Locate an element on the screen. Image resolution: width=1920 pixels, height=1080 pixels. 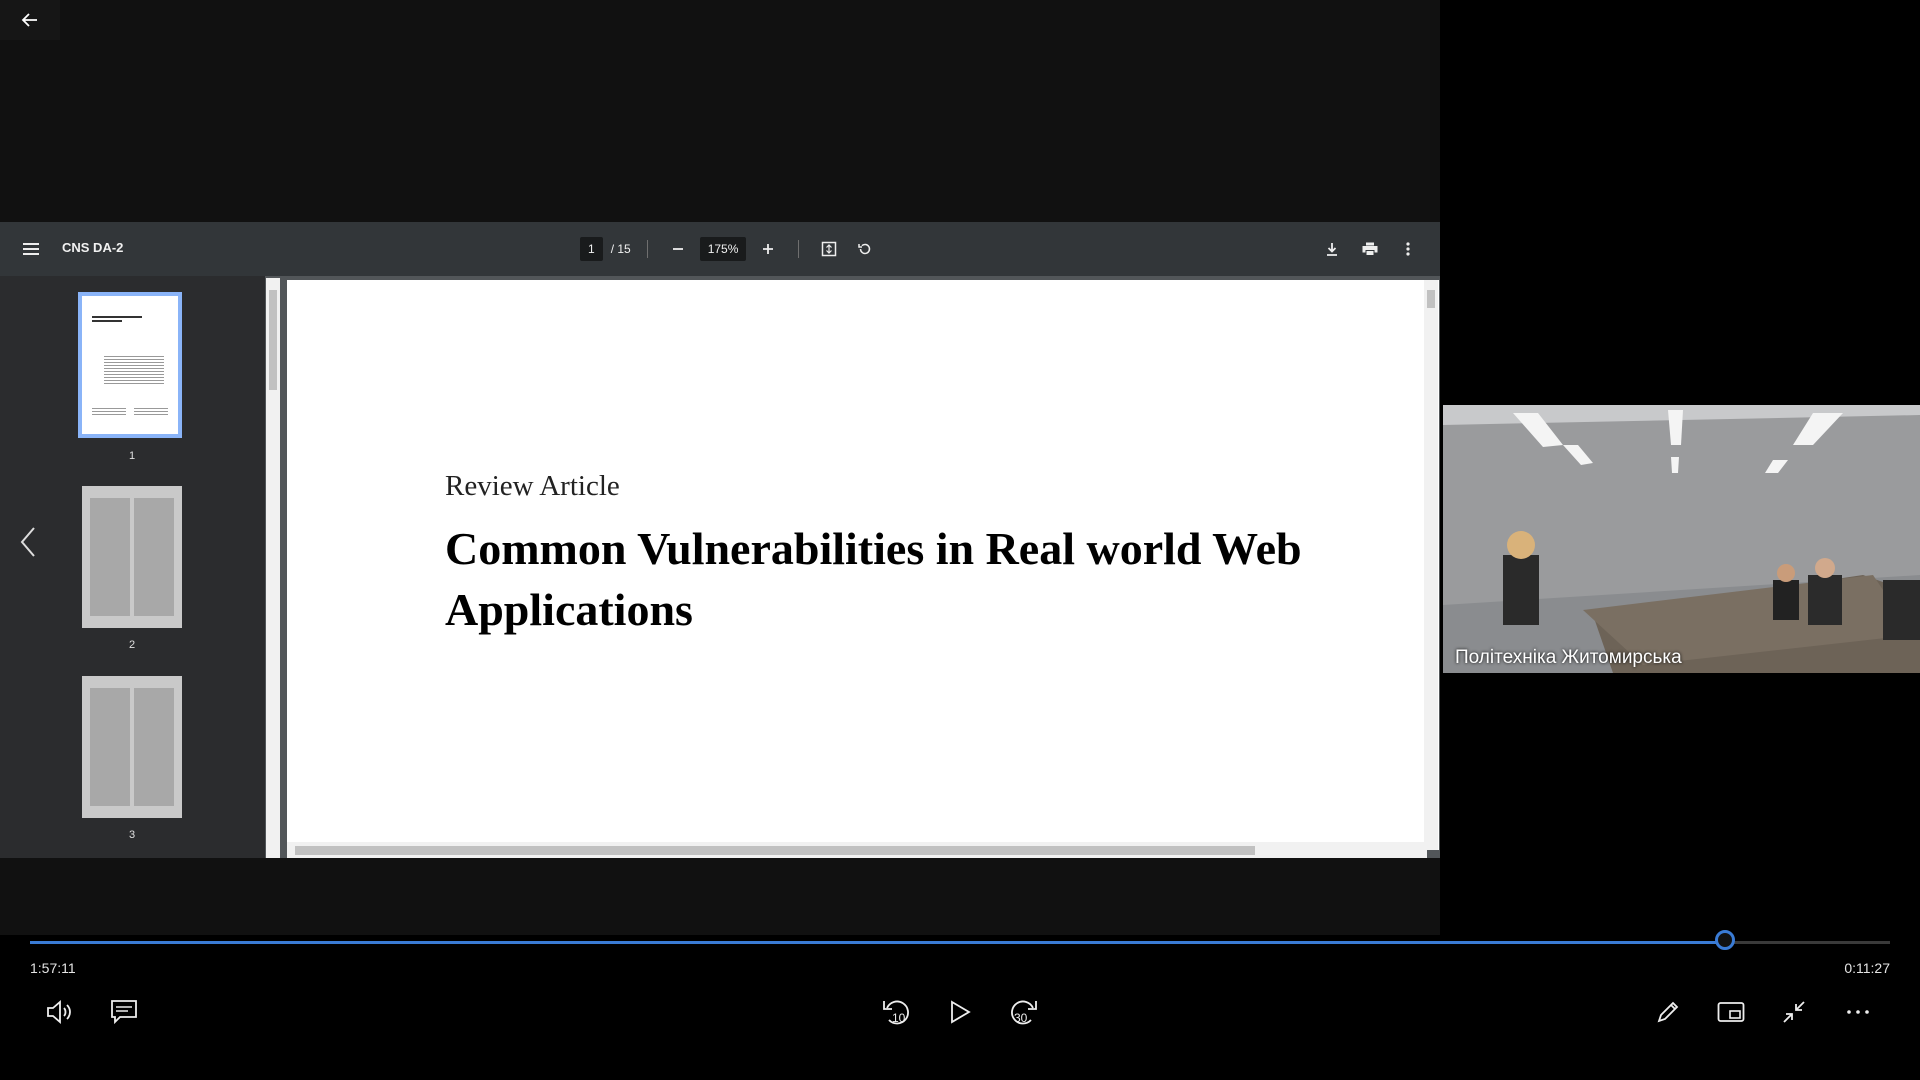
more-options-button is located at coordinates (1408, 249).